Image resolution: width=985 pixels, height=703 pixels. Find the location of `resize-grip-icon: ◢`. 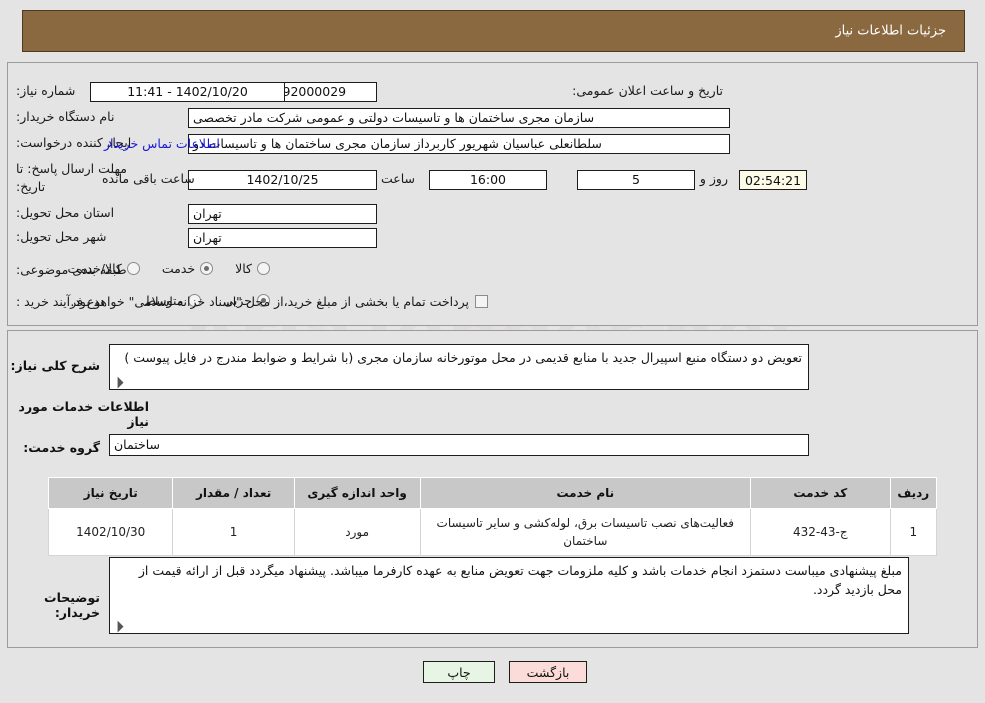

resize-grip-icon: ◢ is located at coordinates (117, 382).